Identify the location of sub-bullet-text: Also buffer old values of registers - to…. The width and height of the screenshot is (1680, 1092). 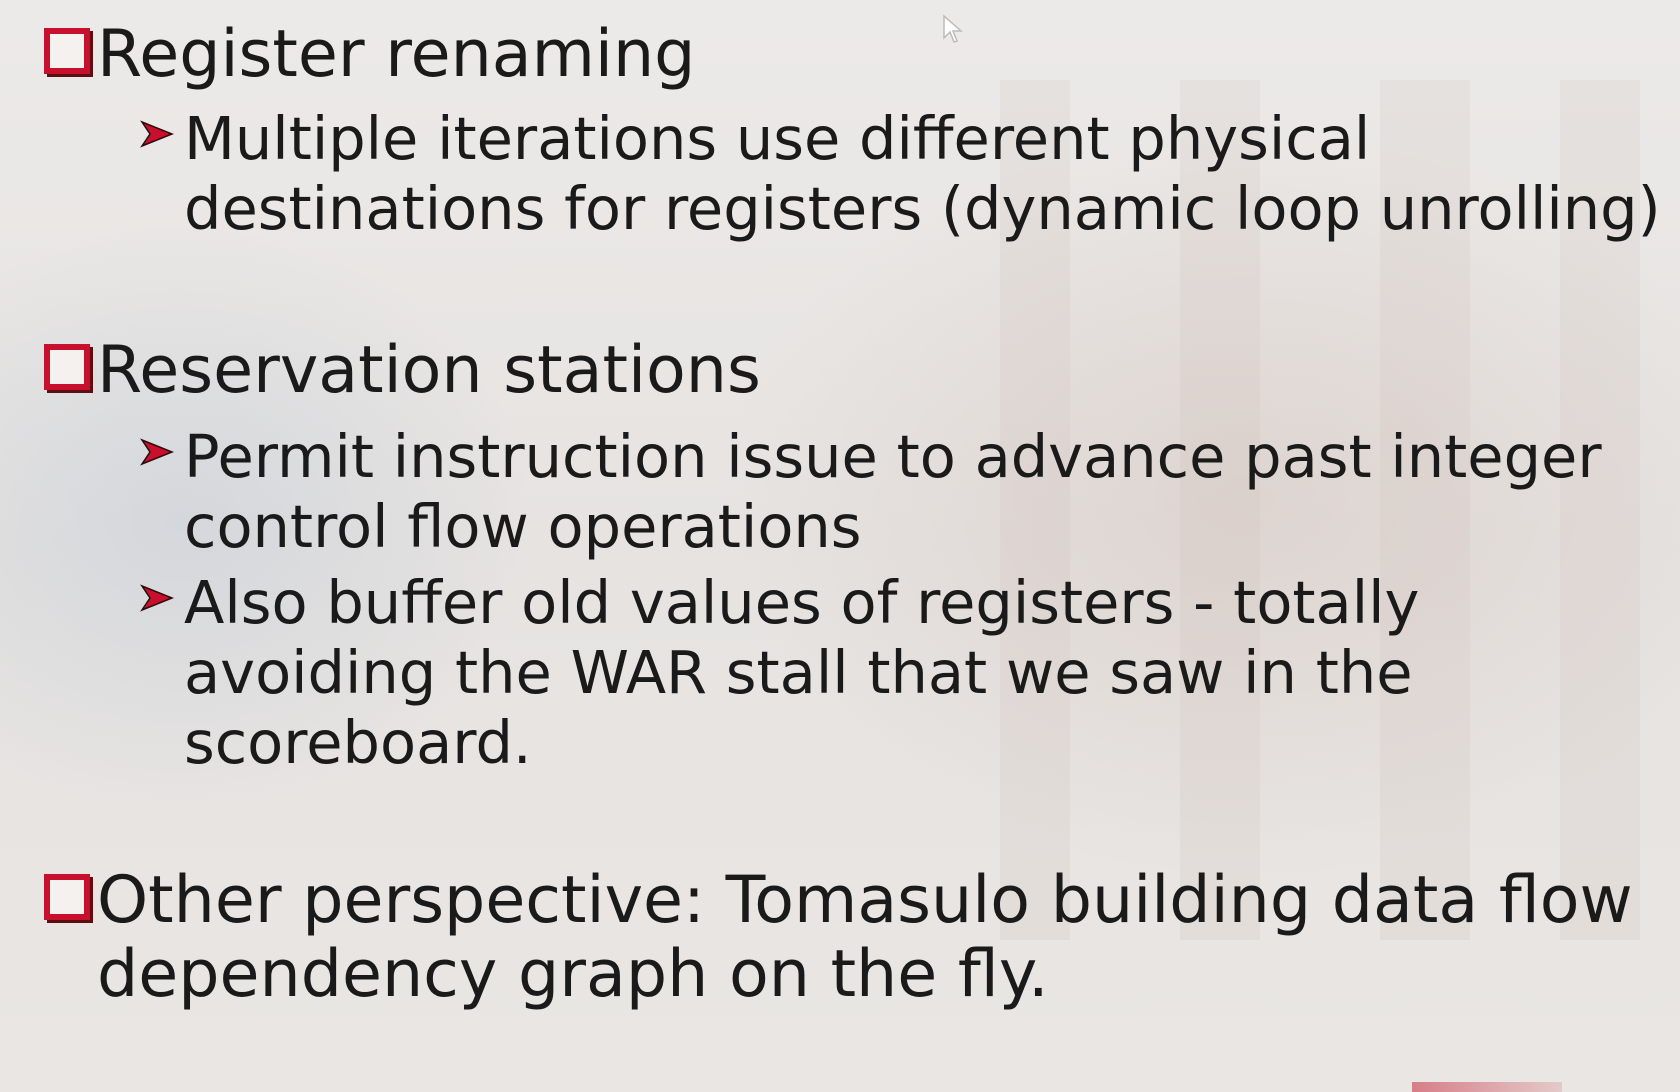
(802, 672).